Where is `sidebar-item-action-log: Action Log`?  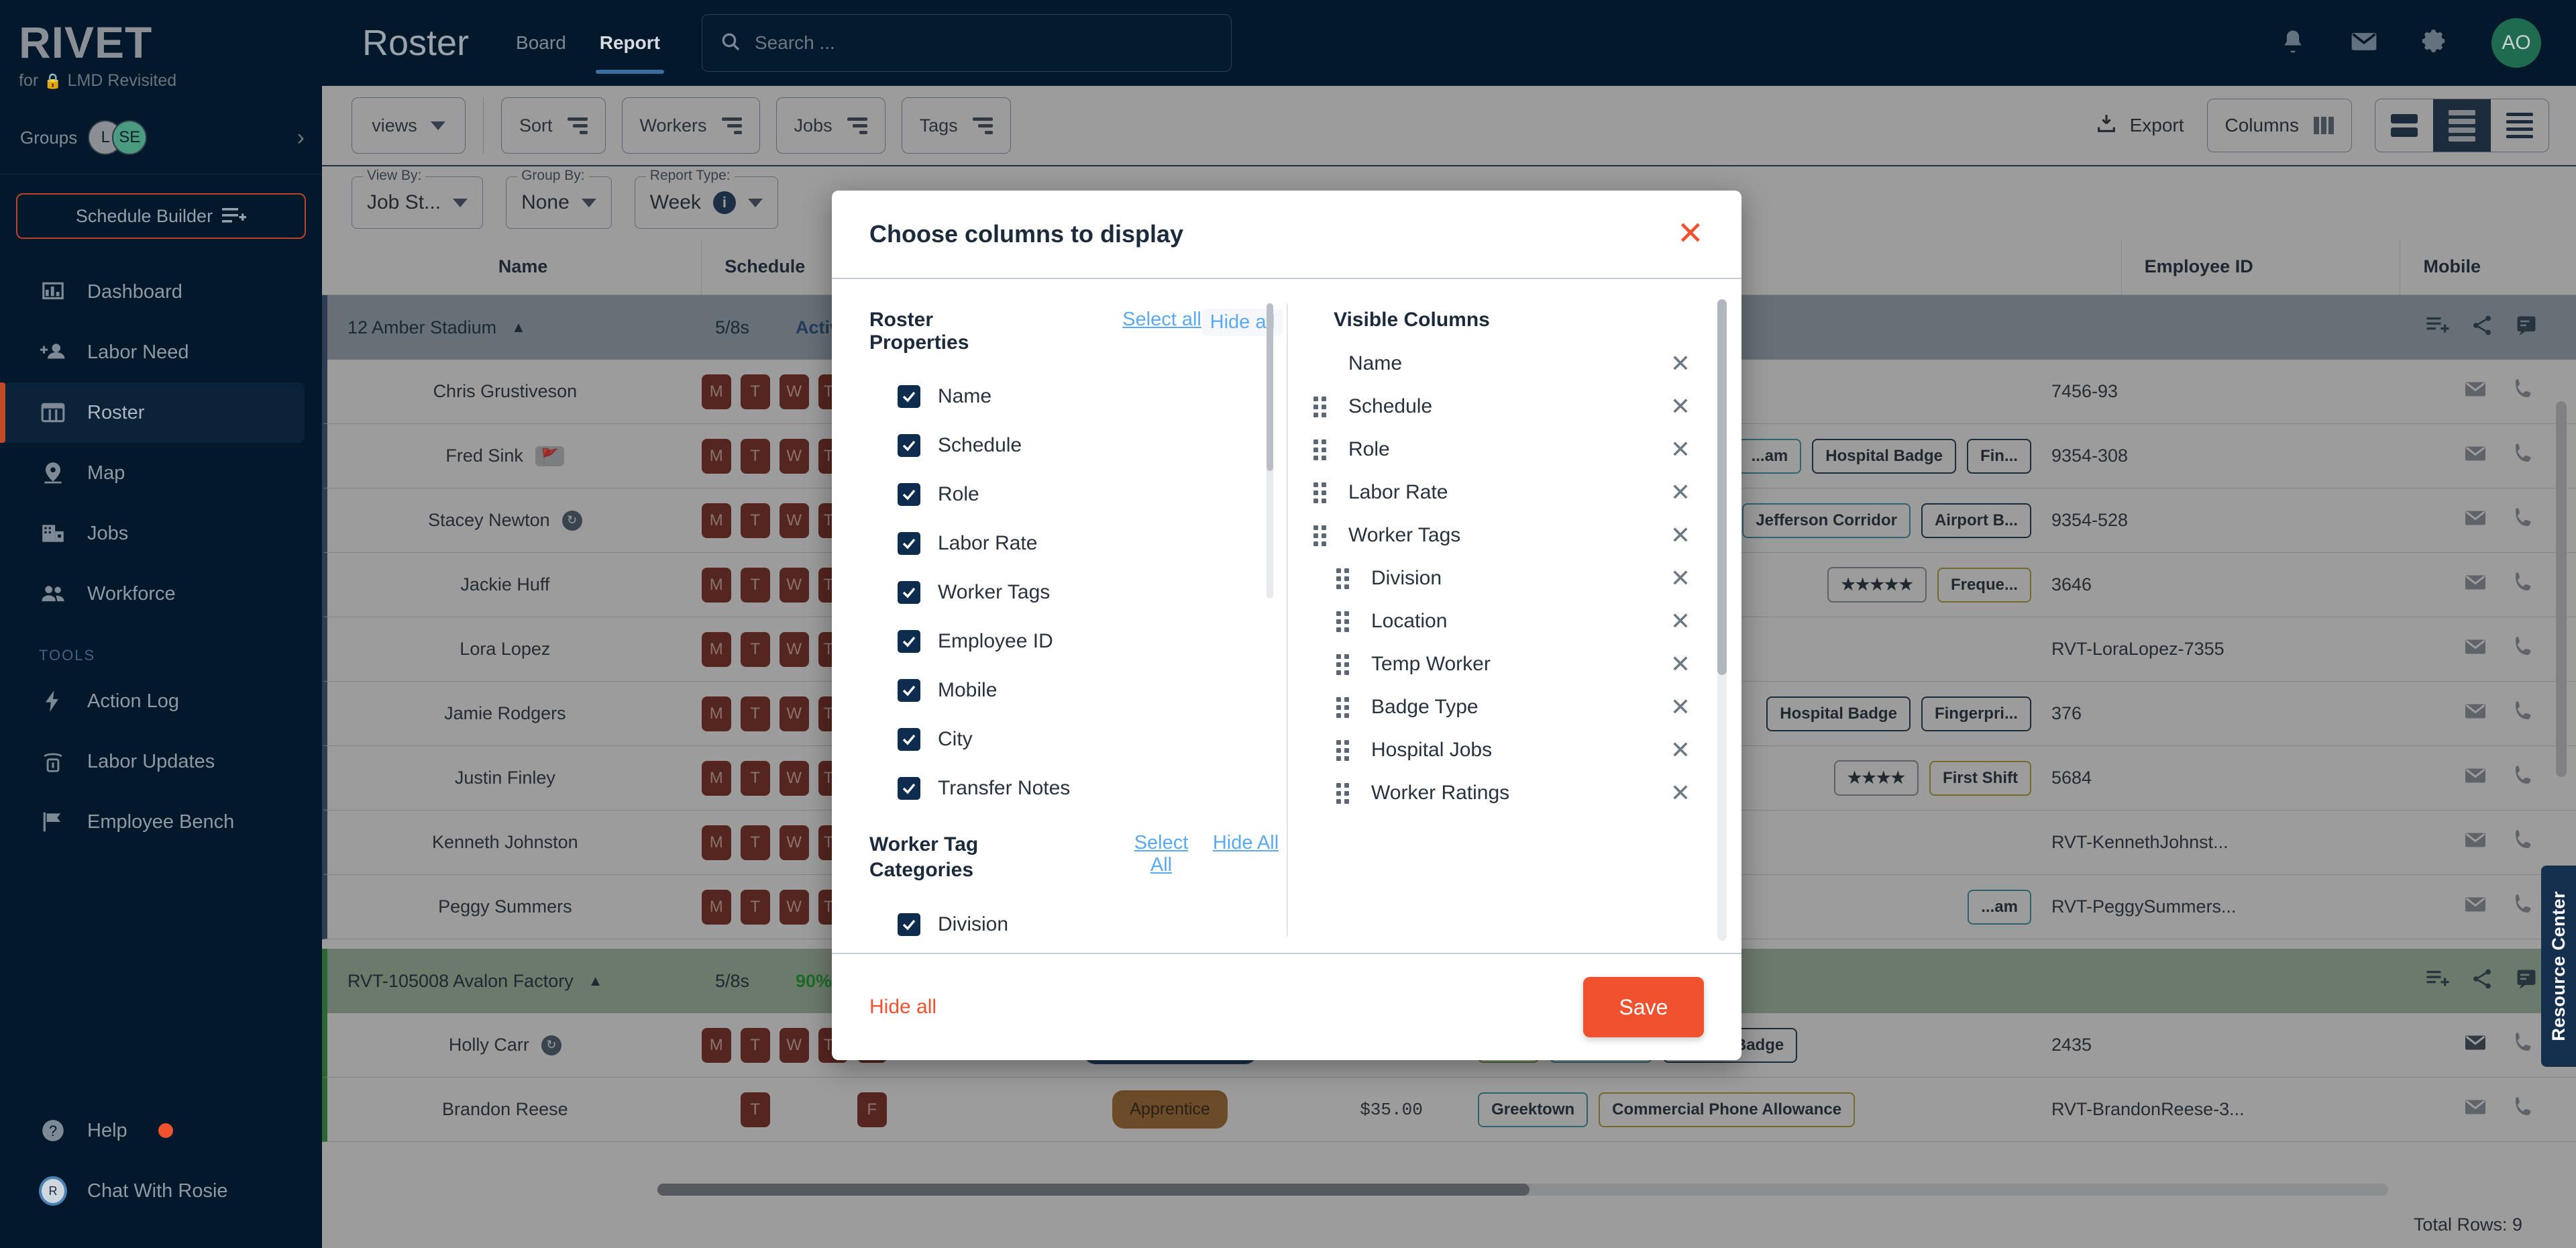 sidebar-item-action-log: Action Log is located at coordinates (152, 701).